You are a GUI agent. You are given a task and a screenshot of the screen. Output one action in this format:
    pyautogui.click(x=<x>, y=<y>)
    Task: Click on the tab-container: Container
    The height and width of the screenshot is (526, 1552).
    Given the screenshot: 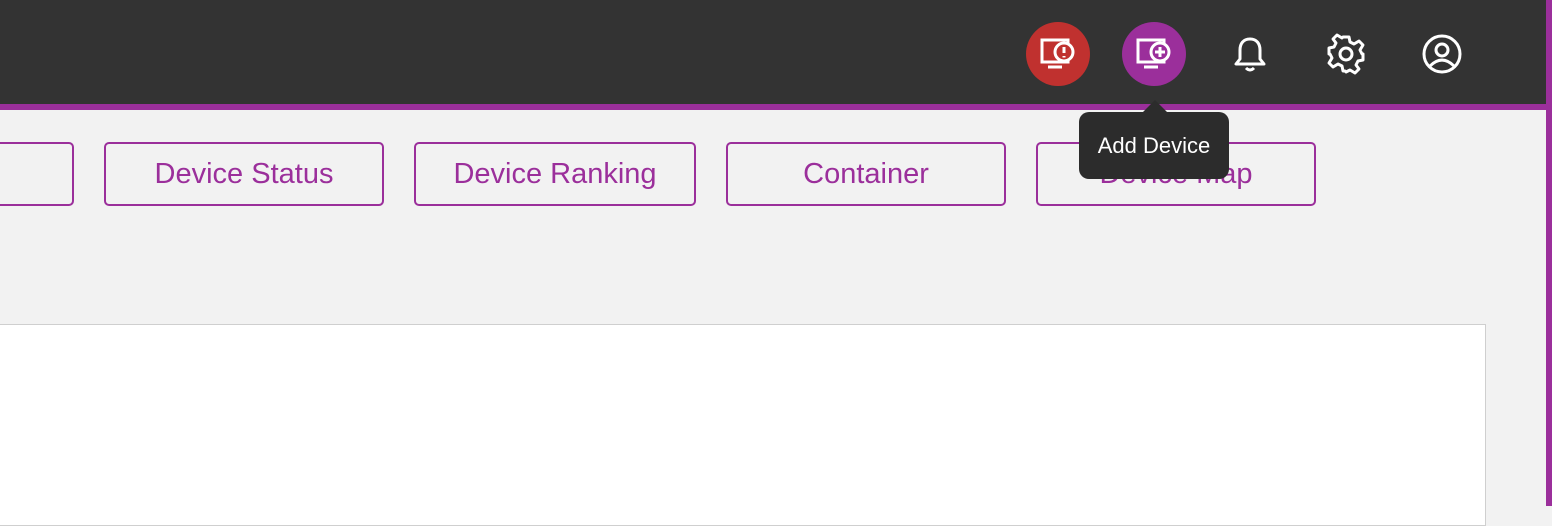 What is the action you would take?
    pyautogui.click(x=866, y=174)
    